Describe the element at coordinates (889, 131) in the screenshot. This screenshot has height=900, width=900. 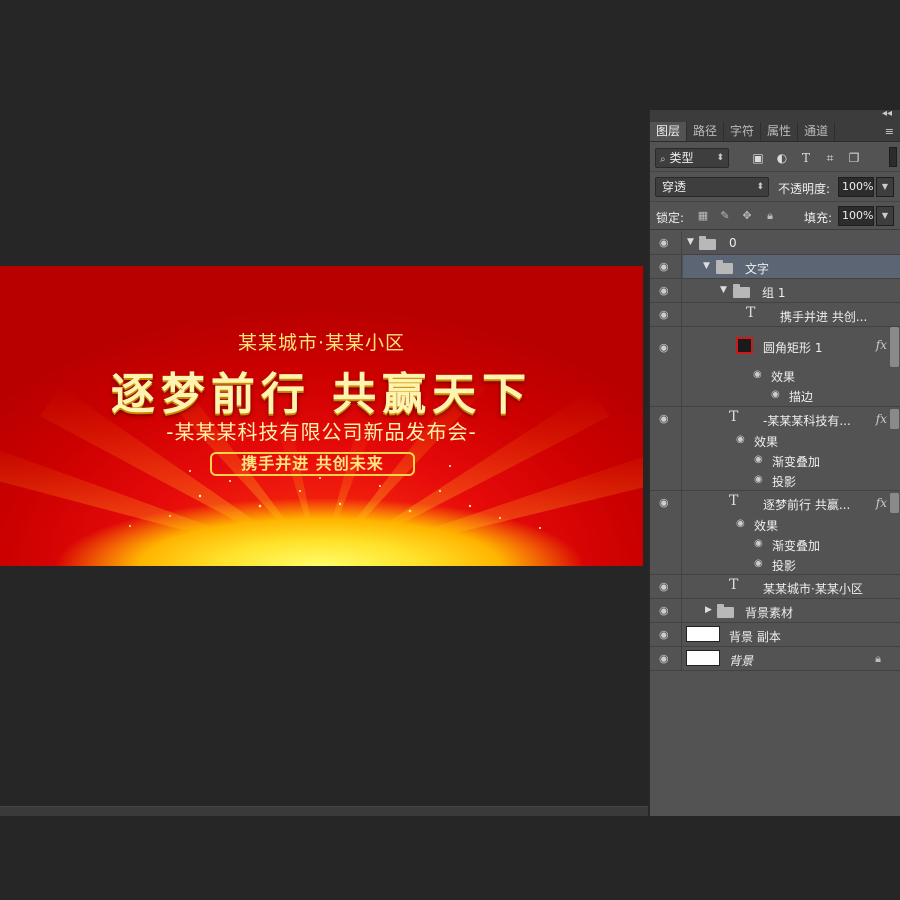
I see `panel-menu-icon: ≡` at that location.